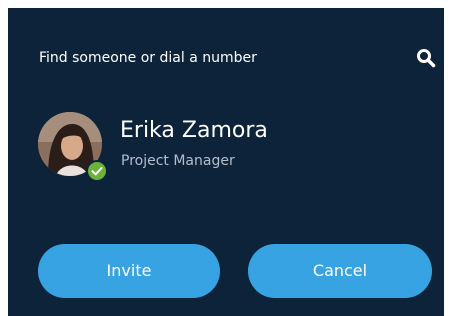  What do you see at coordinates (148, 58) in the screenshot?
I see `search-input: Find someone or dial a number` at bounding box center [148, 58].